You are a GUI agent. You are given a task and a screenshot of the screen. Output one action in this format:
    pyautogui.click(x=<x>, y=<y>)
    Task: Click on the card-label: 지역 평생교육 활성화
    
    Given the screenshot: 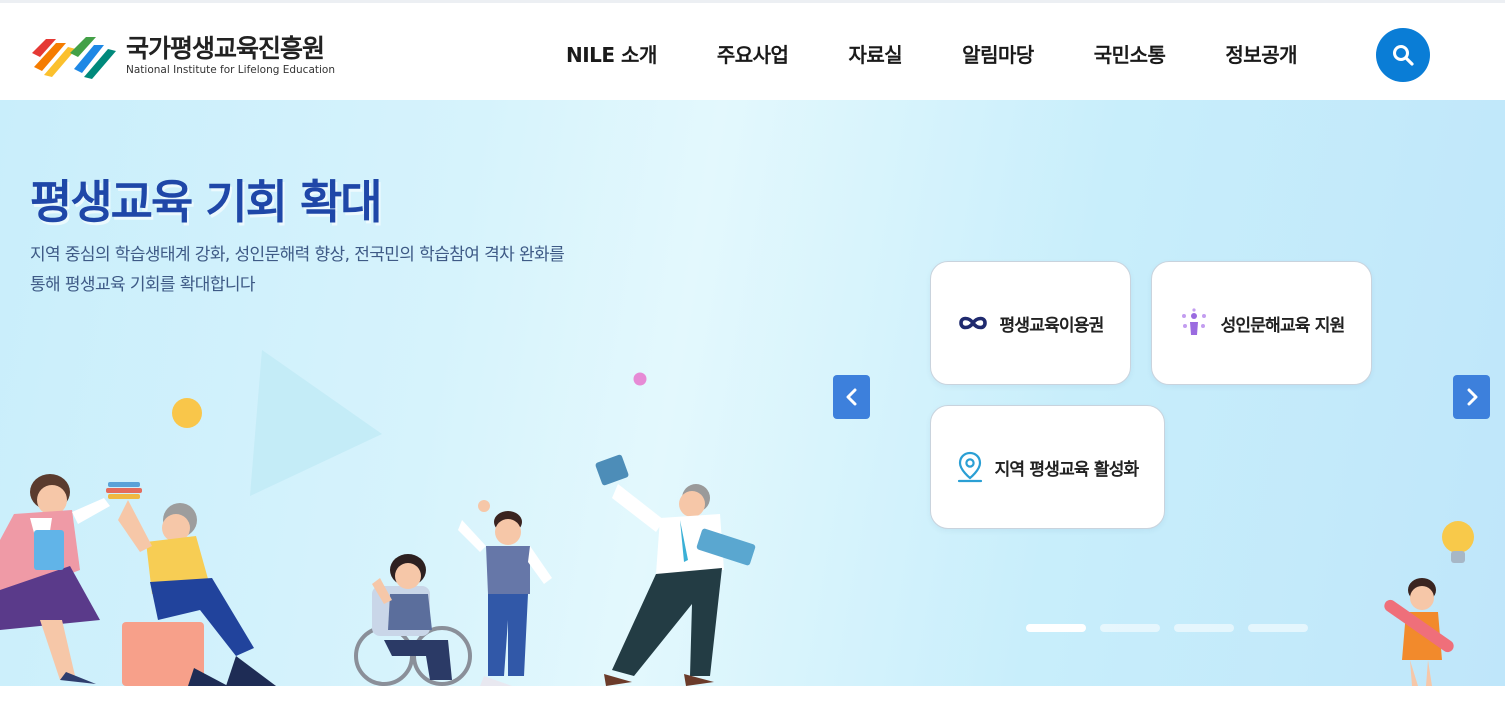 What is the action you would take?
    pyautogui.click(x=1067, y=469)
    